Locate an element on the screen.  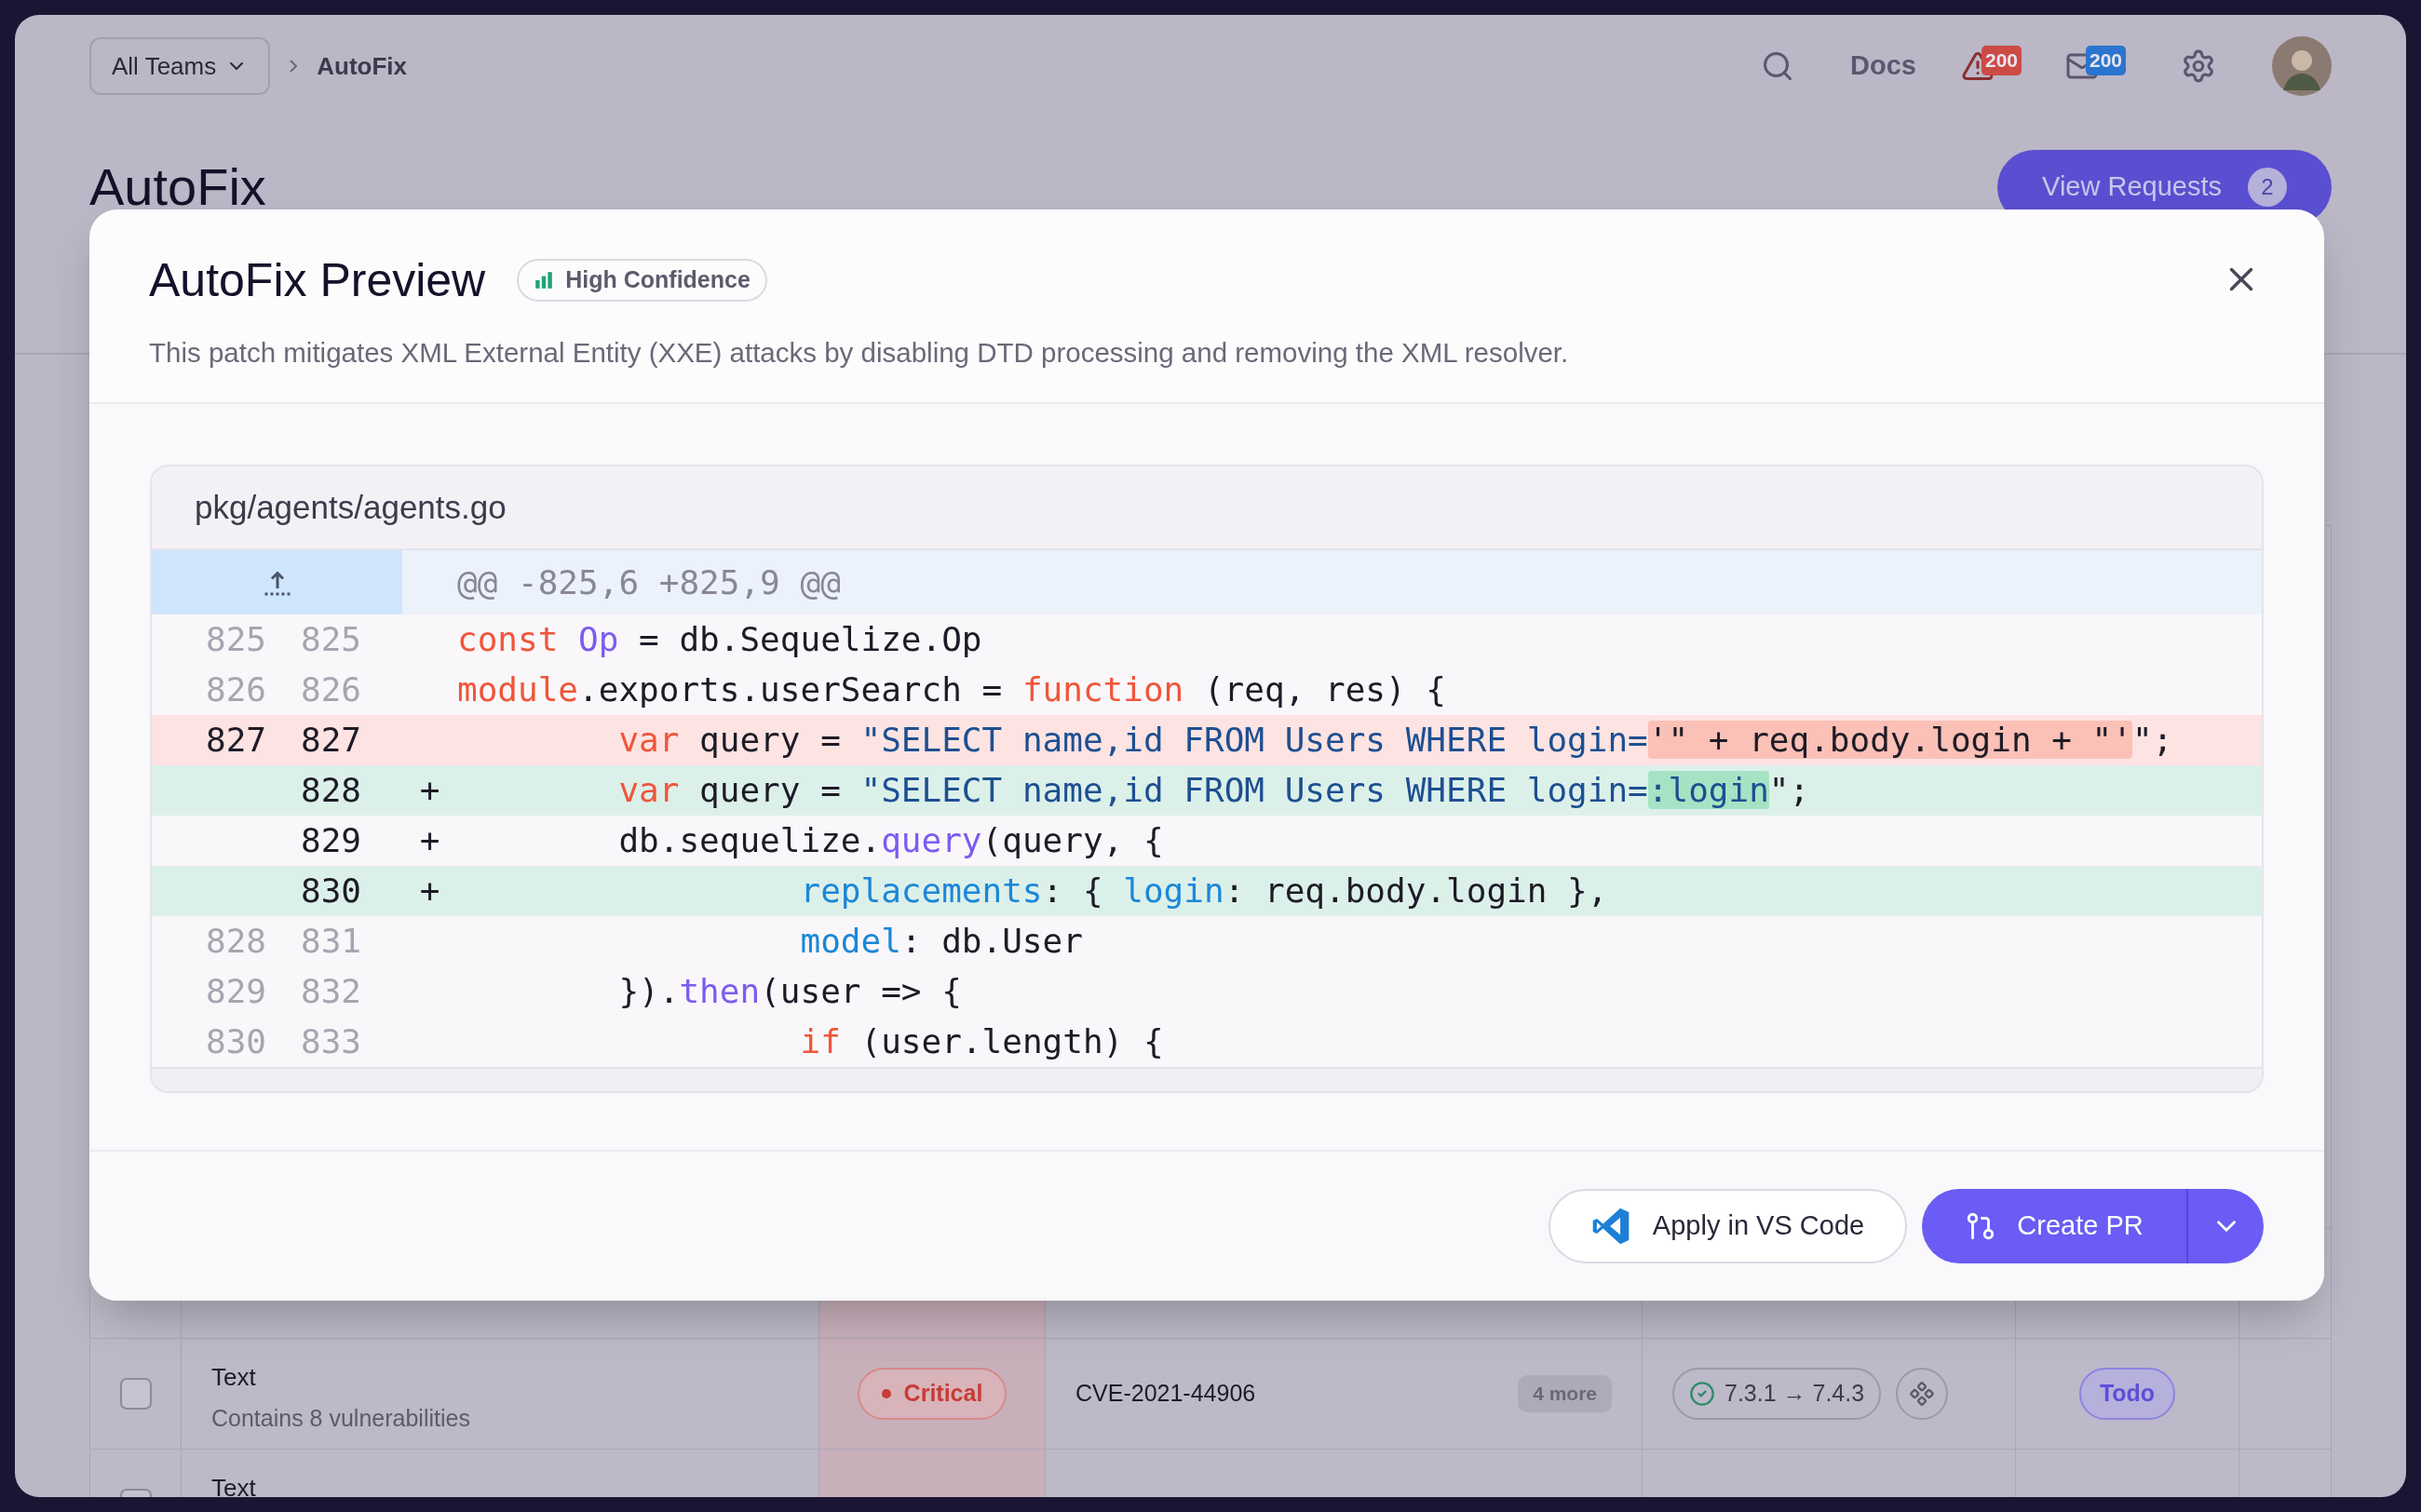
apply-in-editor-button: Apply in VS Code is located at coordinates (1728, 1226).